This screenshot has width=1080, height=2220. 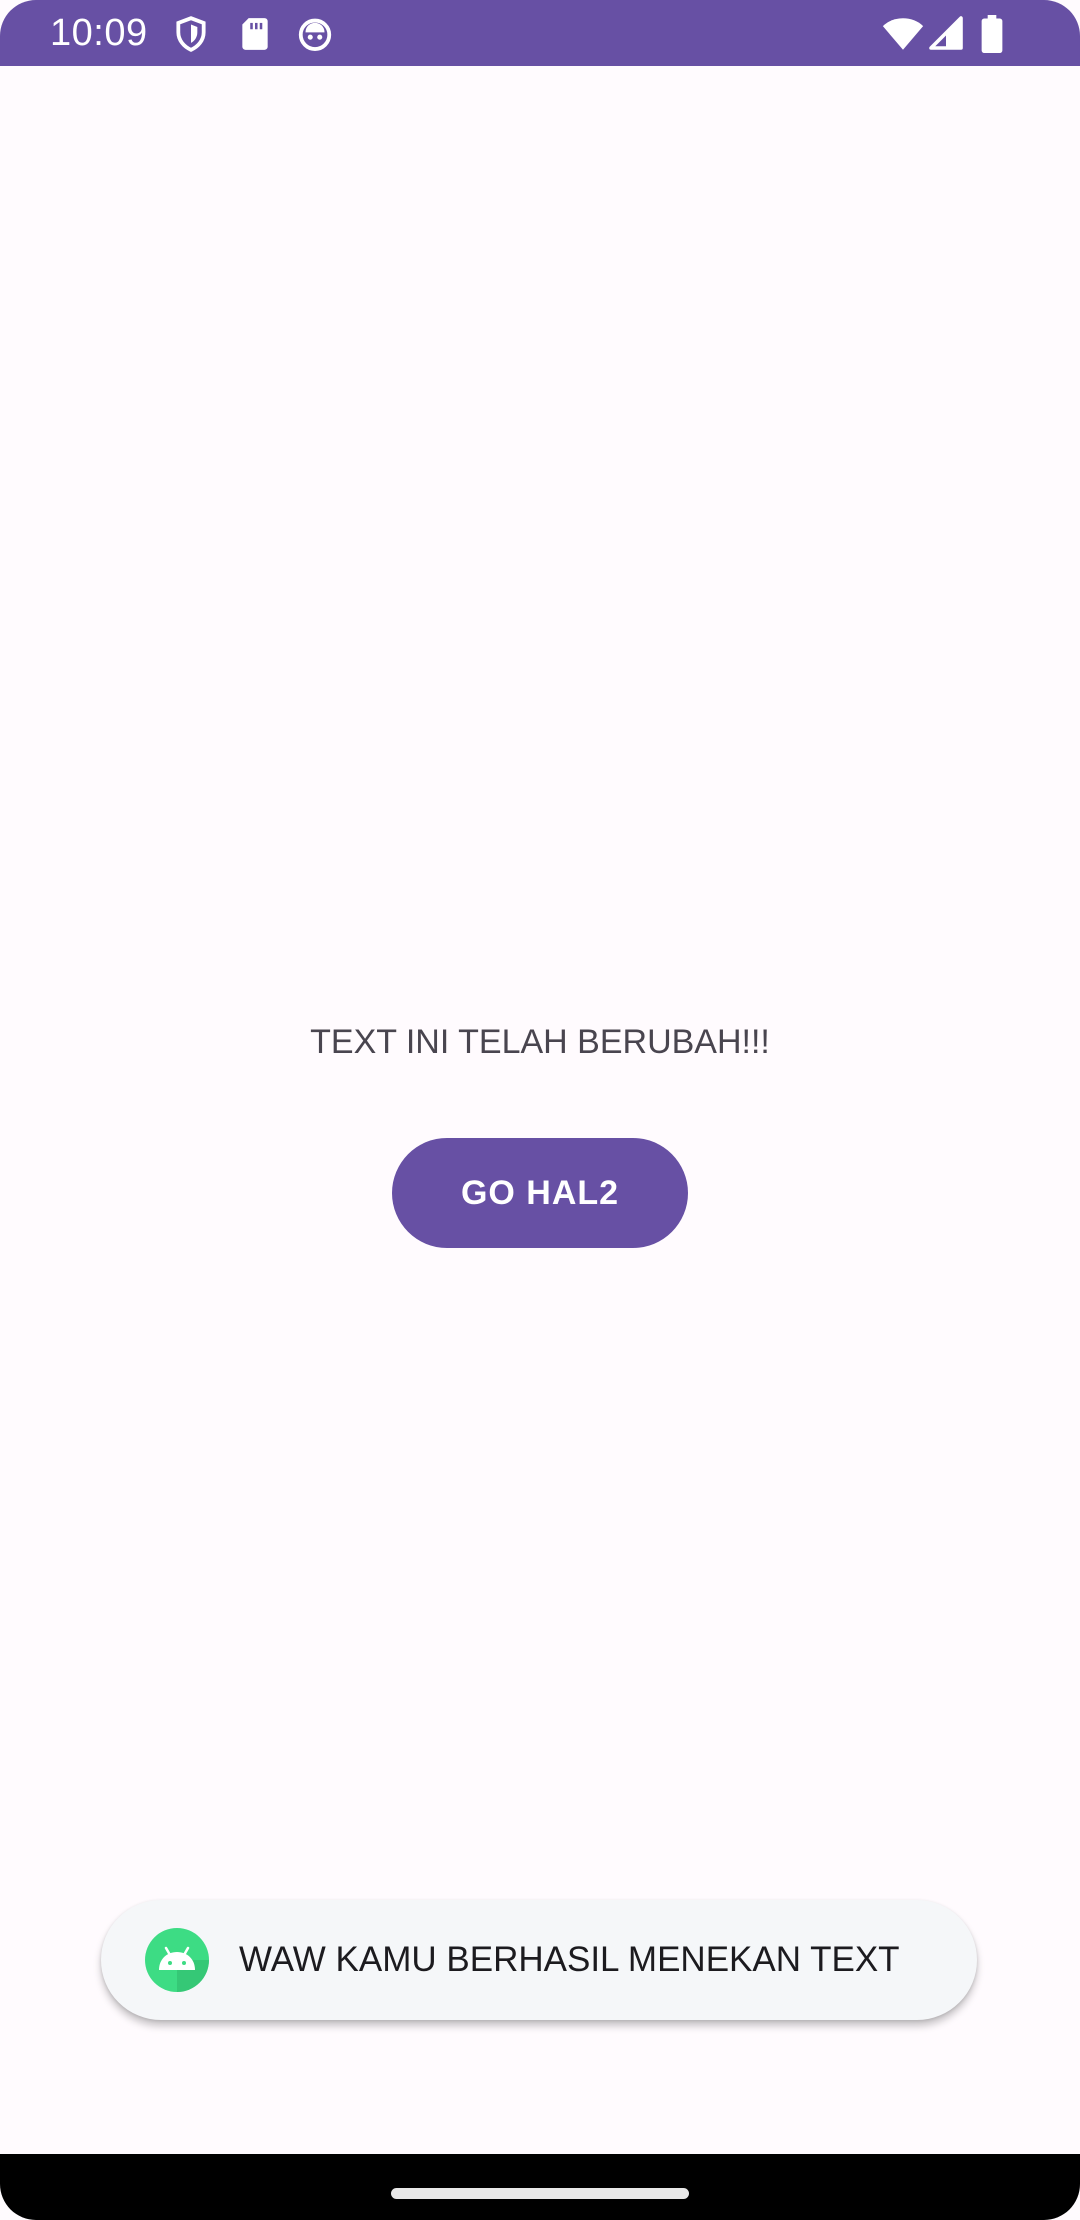 What do you see at coordinates (540, 2187) in the screenshot?
I see `navigation-bar` at bounding box center [540, 2187].